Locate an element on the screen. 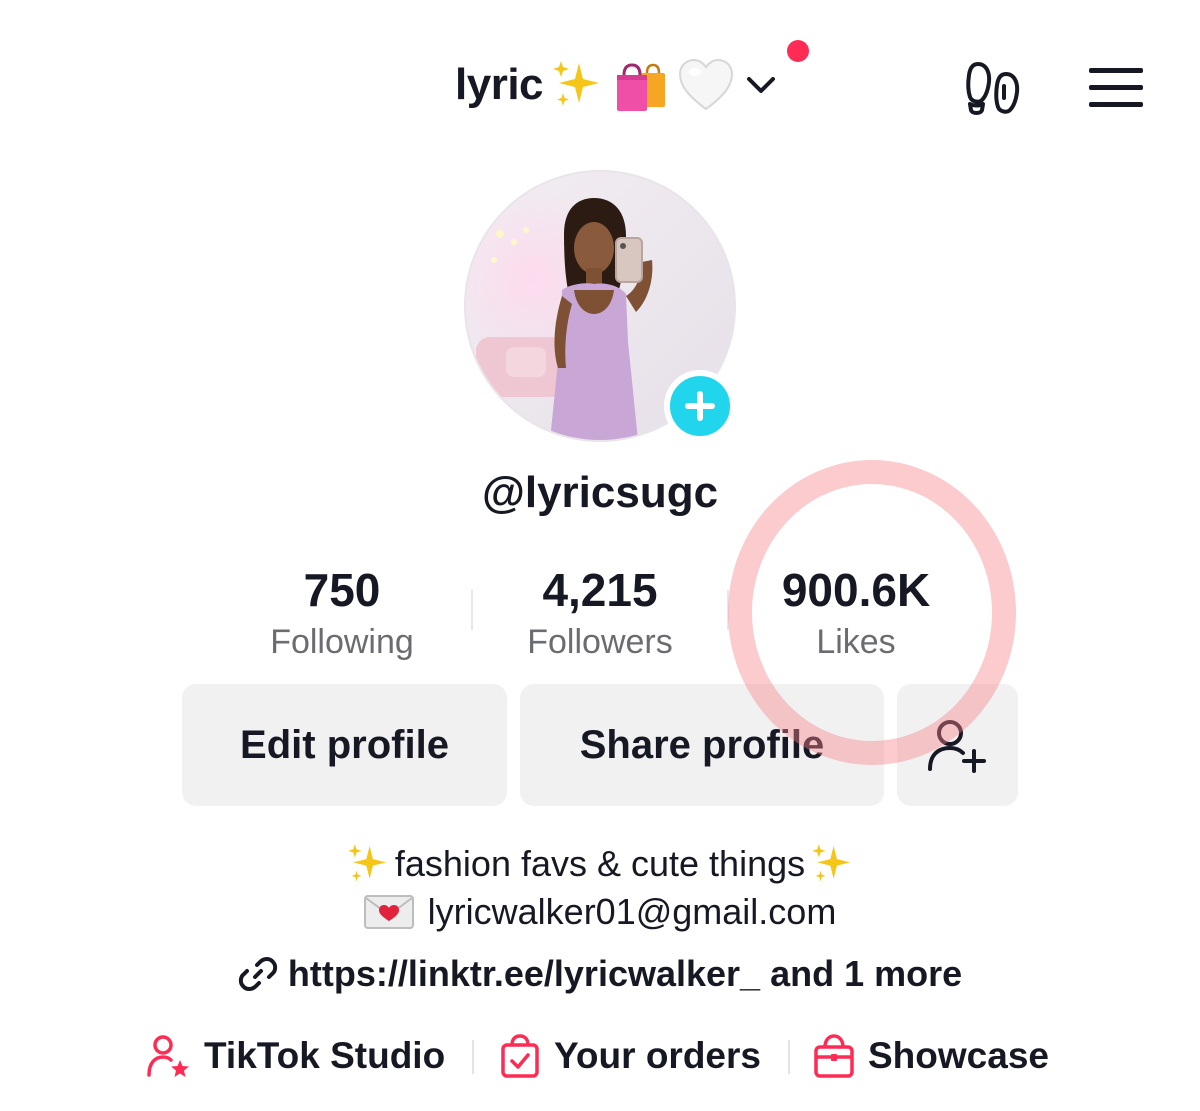 The width and height of the screenshot is (1200, 1111). your-orders-shortcut: Your orders is located at coordinates (629, 1056).